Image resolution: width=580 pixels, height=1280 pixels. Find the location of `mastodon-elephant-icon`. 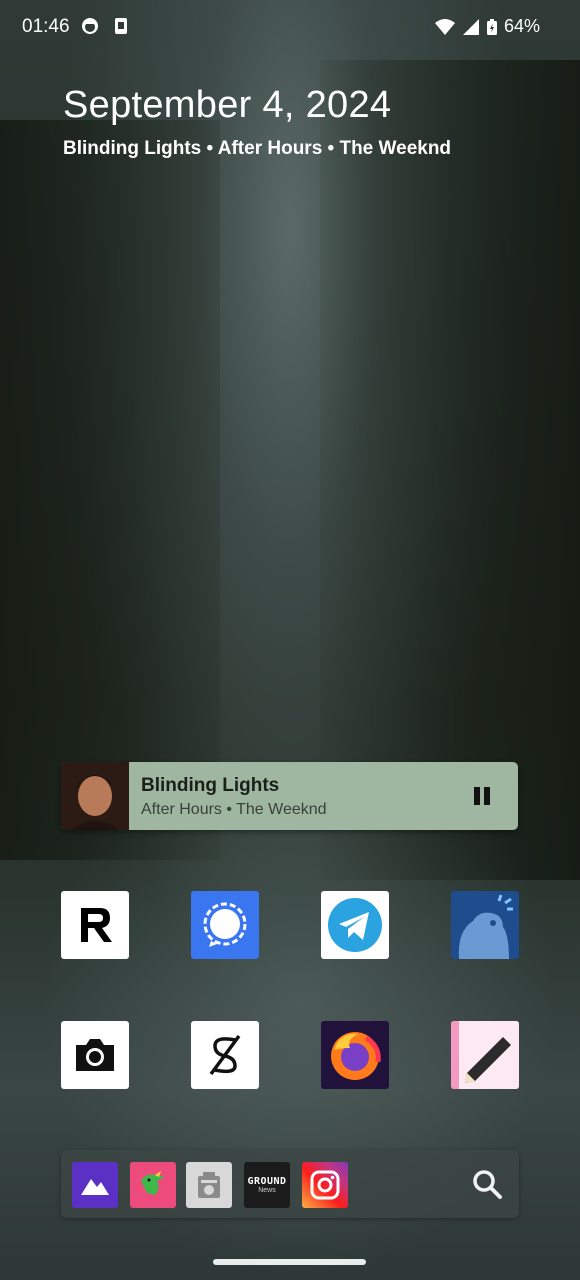

mastodon-elephant-icon is located at coordinates (485, 926).